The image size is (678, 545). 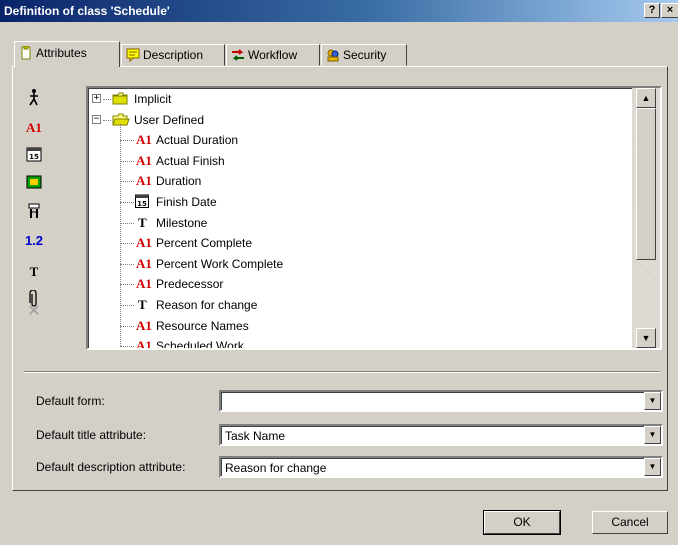 What do you see at coordinates (652, 10) in the screenshot?
I see `help-button: ?` at bounding box center [652, 10].